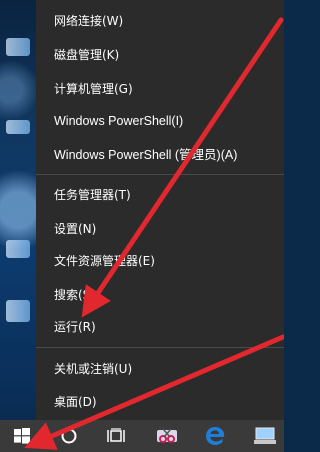 The image size is (320, 452). I want to click on snipping-tool-icon, so click(167, 435).